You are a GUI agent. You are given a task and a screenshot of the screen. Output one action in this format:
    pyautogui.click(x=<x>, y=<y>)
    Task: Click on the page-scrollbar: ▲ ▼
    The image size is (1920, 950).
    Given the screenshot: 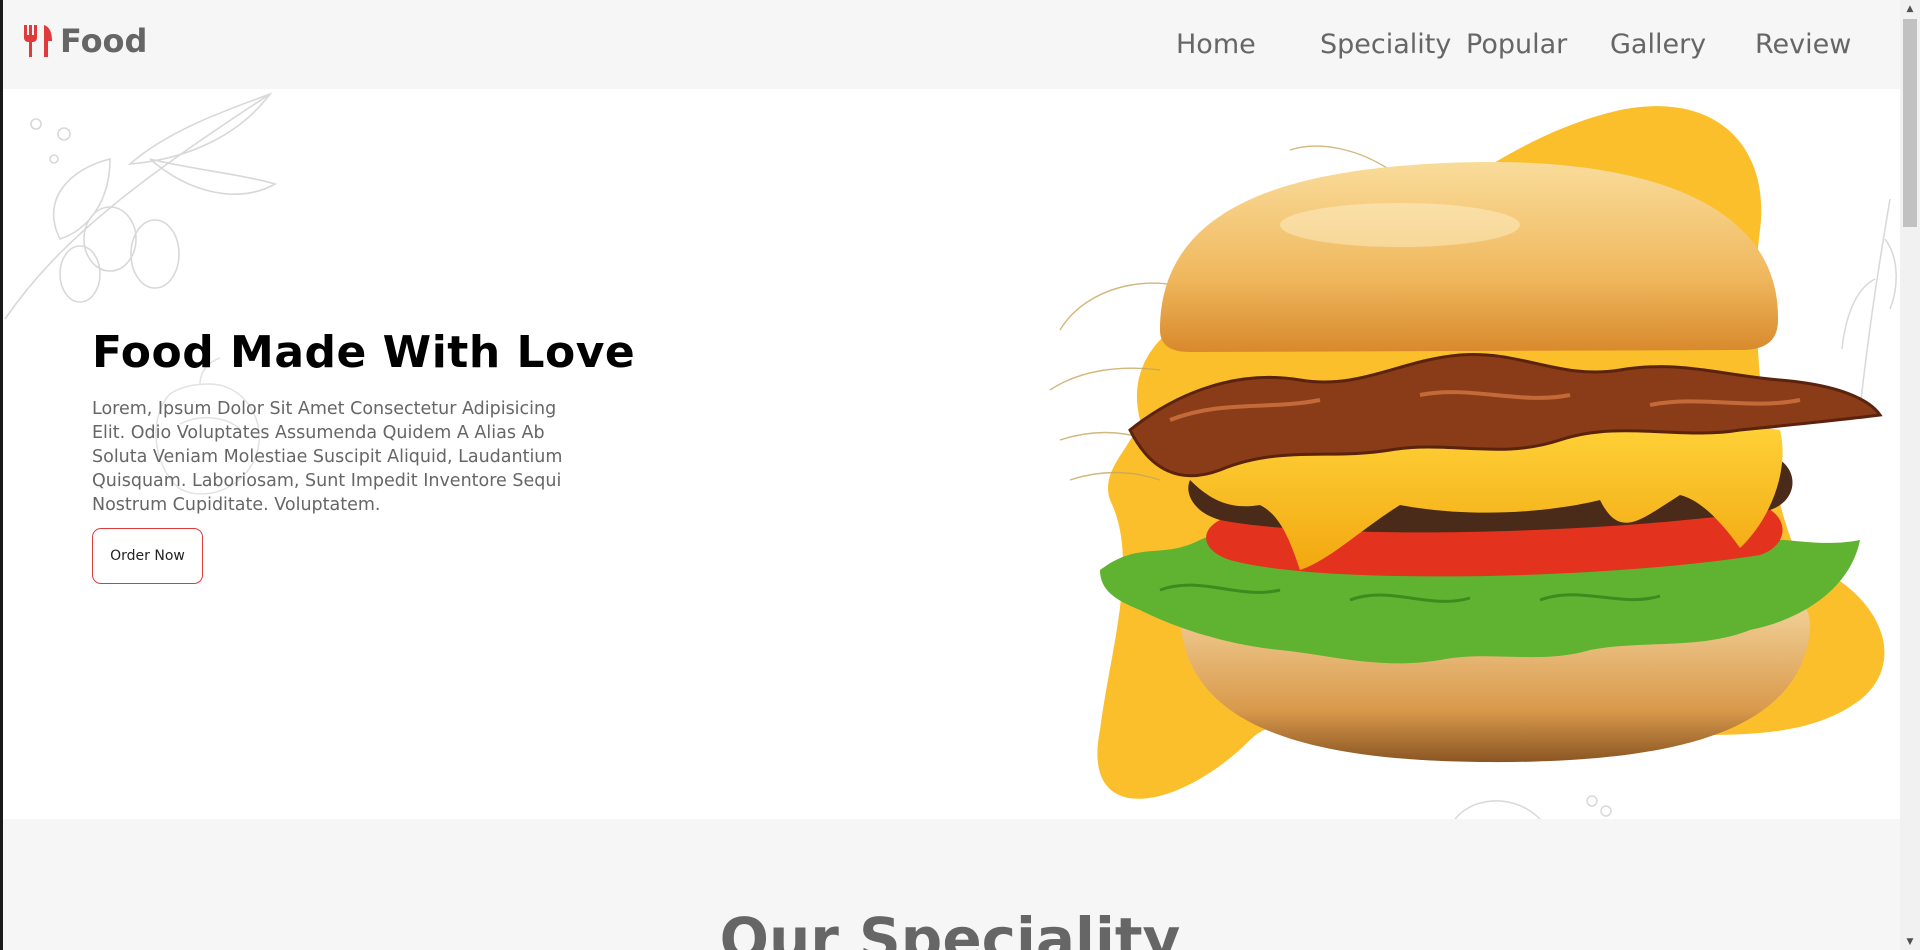 What is the action you would take?
    pyautogui.click(x=1910, y=475)
    